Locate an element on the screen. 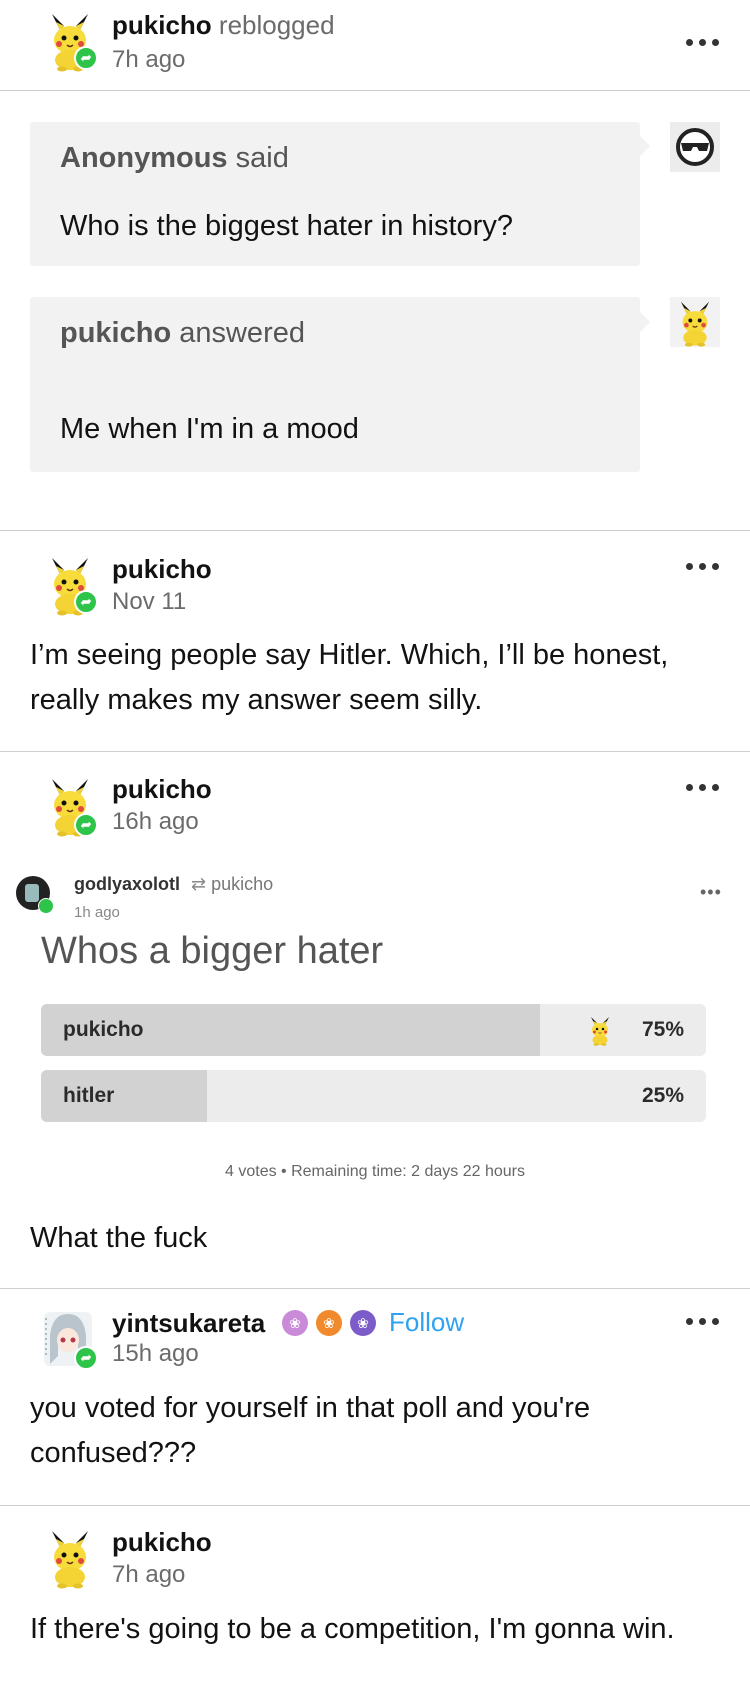 This screenshot has width=750, height=1707. post-body: What the fuck is located at coordinates (119, 1238).